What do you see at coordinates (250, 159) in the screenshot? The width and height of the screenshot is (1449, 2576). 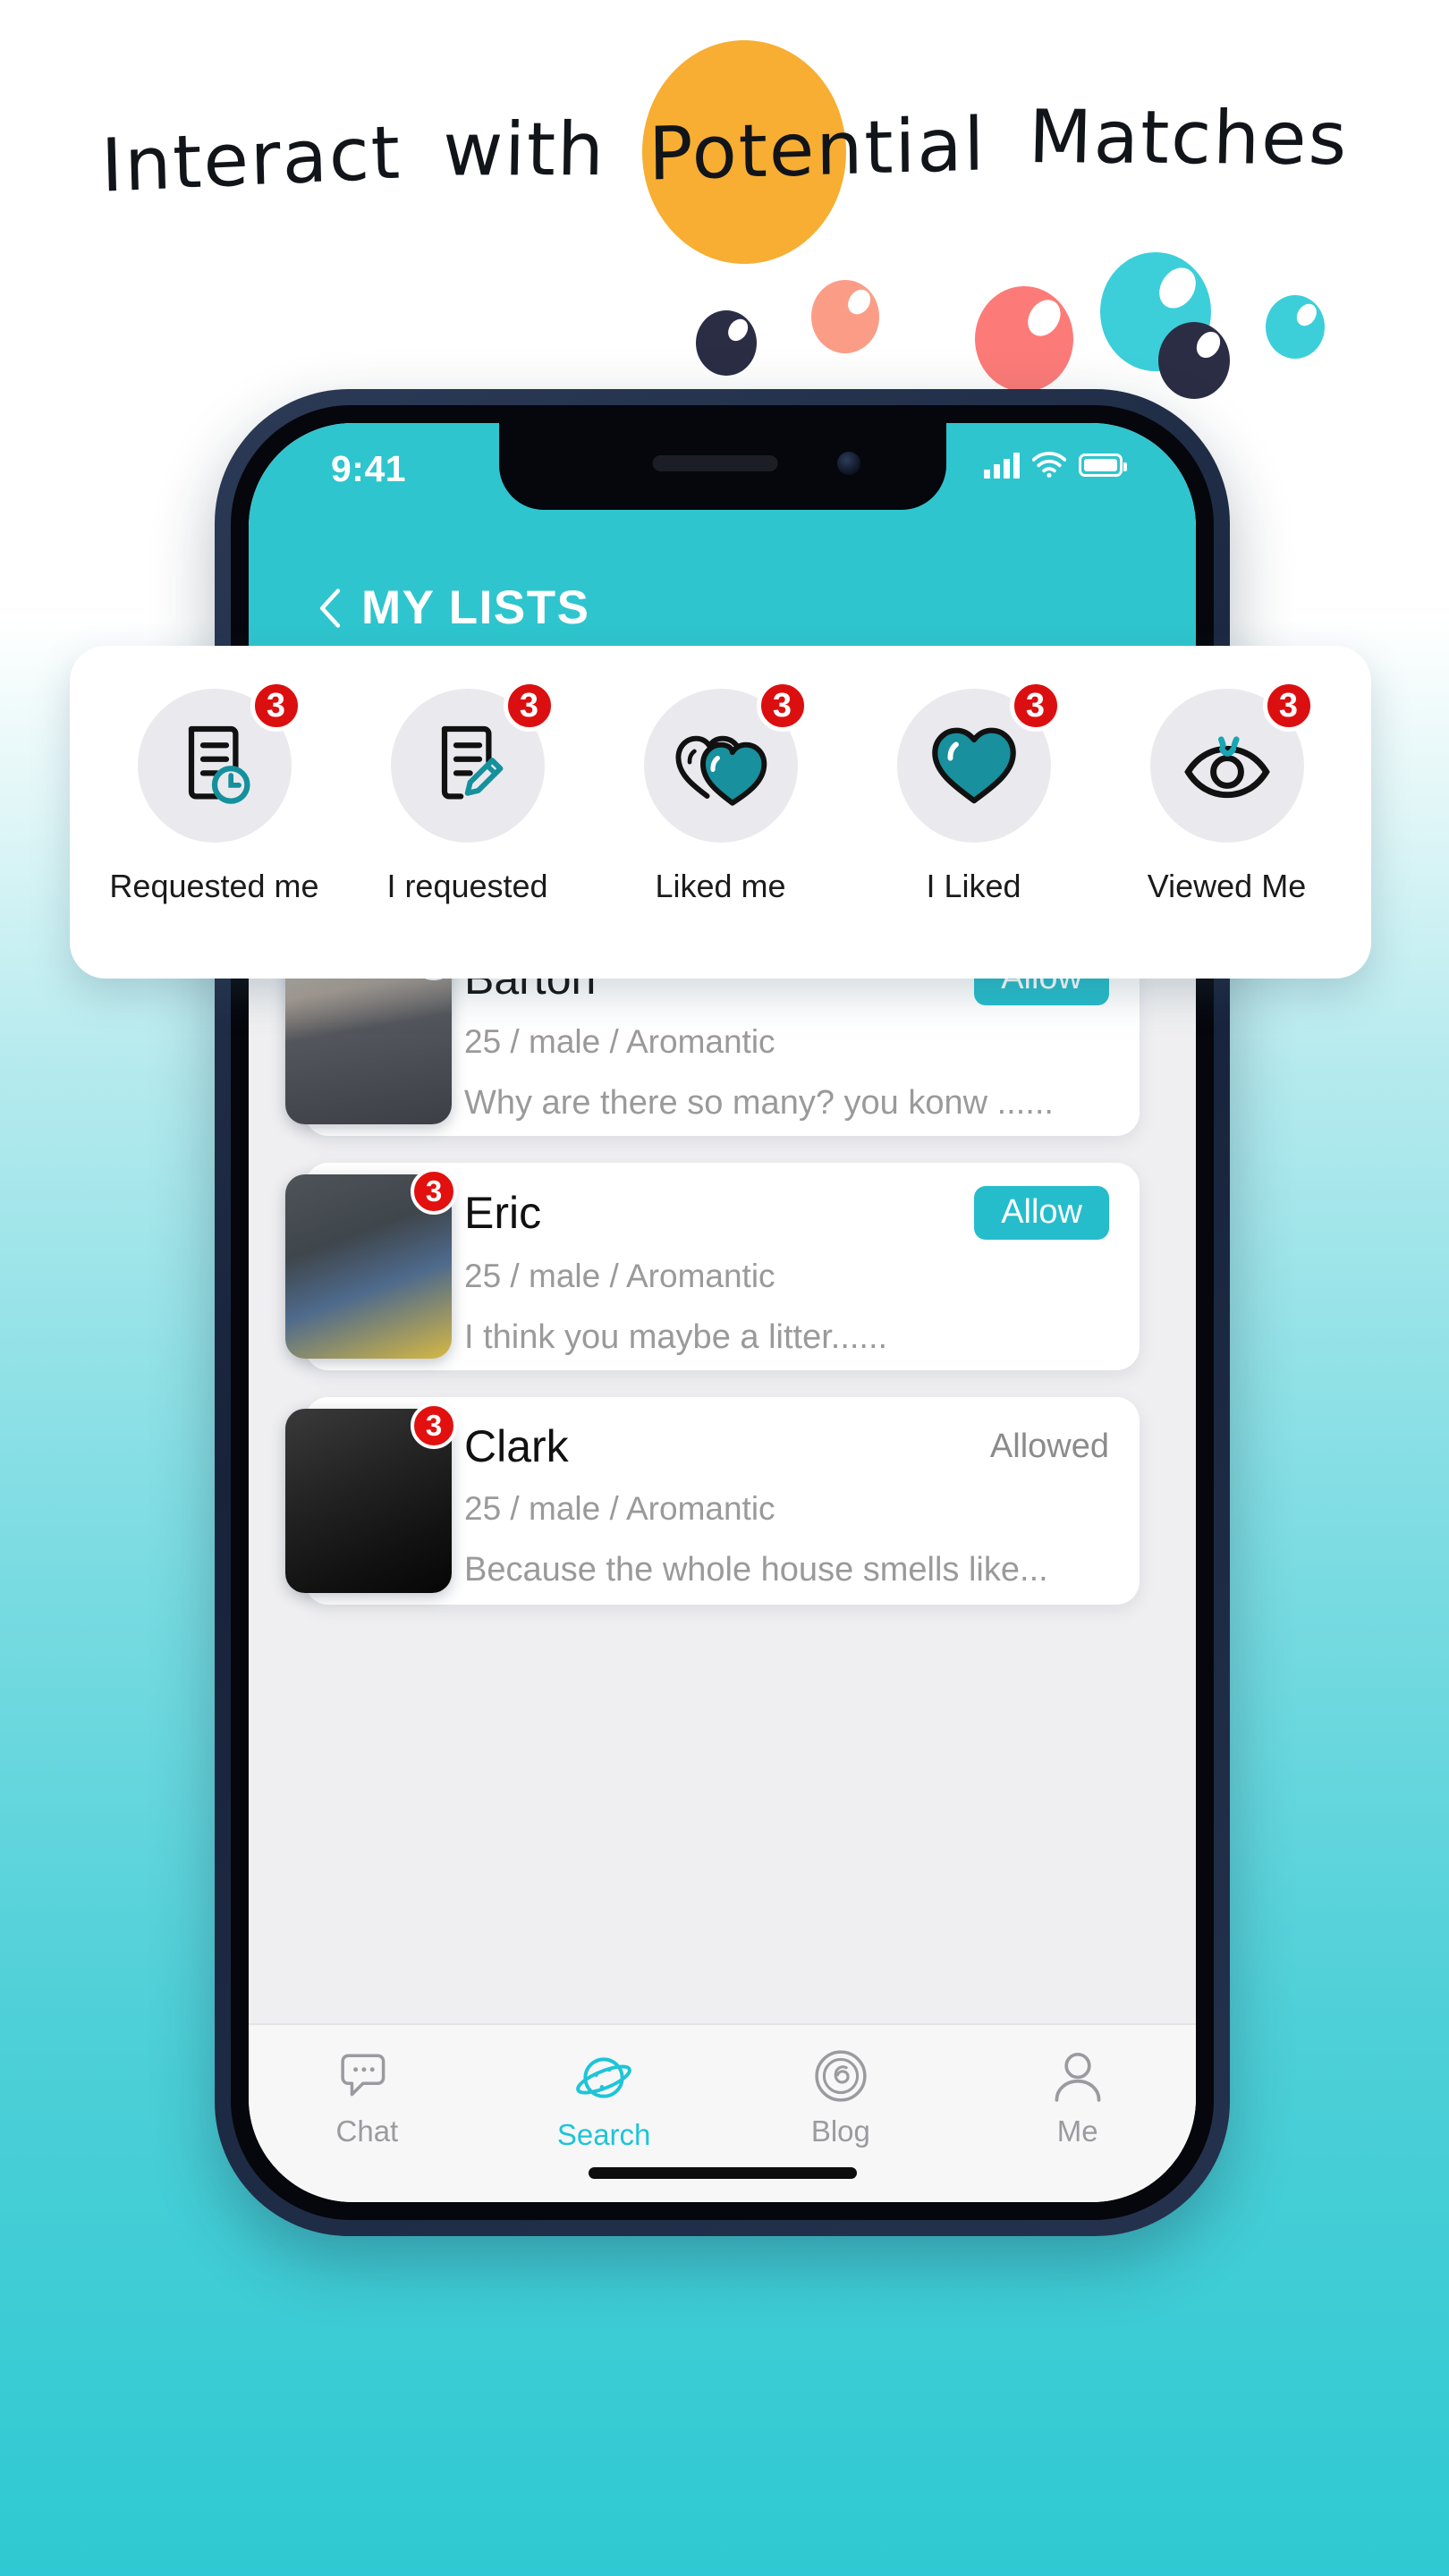 I see `headline-word-1: Interact` at bounding box center [250, 159].